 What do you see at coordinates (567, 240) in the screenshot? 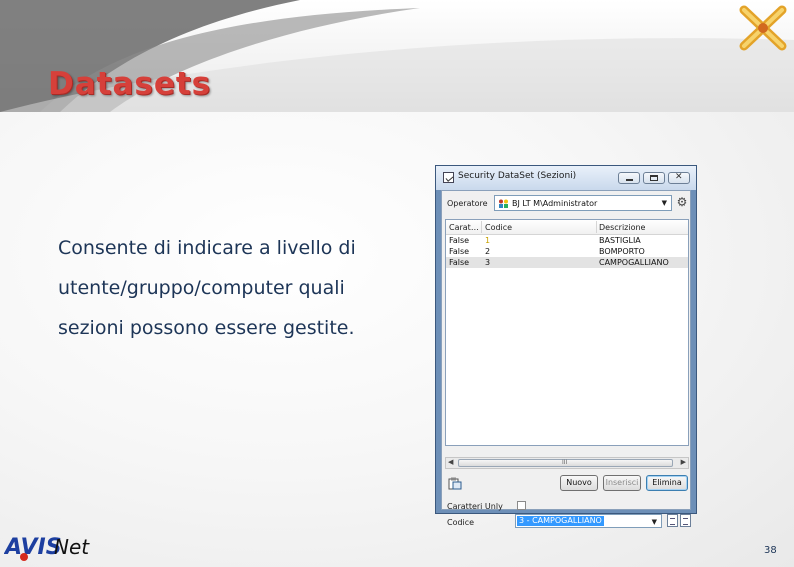
I see `table-row: False 1 BASTIGLIA` at bounding box center [567, 240].